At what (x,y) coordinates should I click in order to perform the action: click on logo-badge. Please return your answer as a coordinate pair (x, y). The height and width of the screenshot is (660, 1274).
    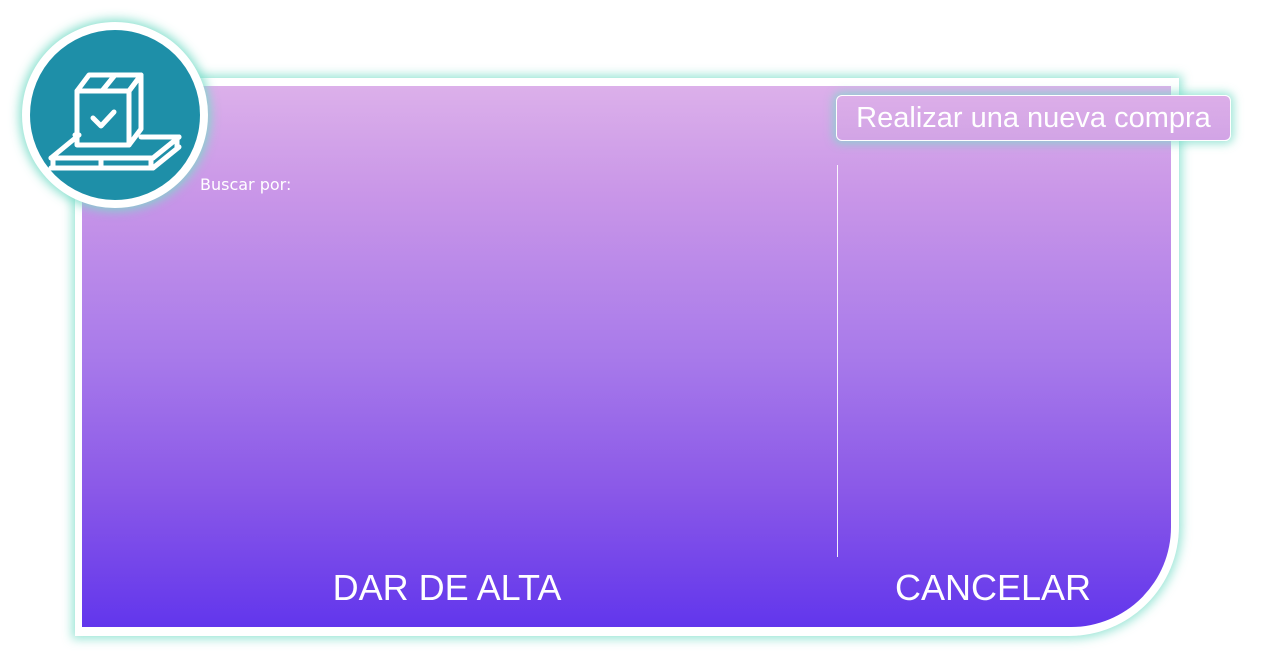
    Looking at the image, I should click on (115, 115).